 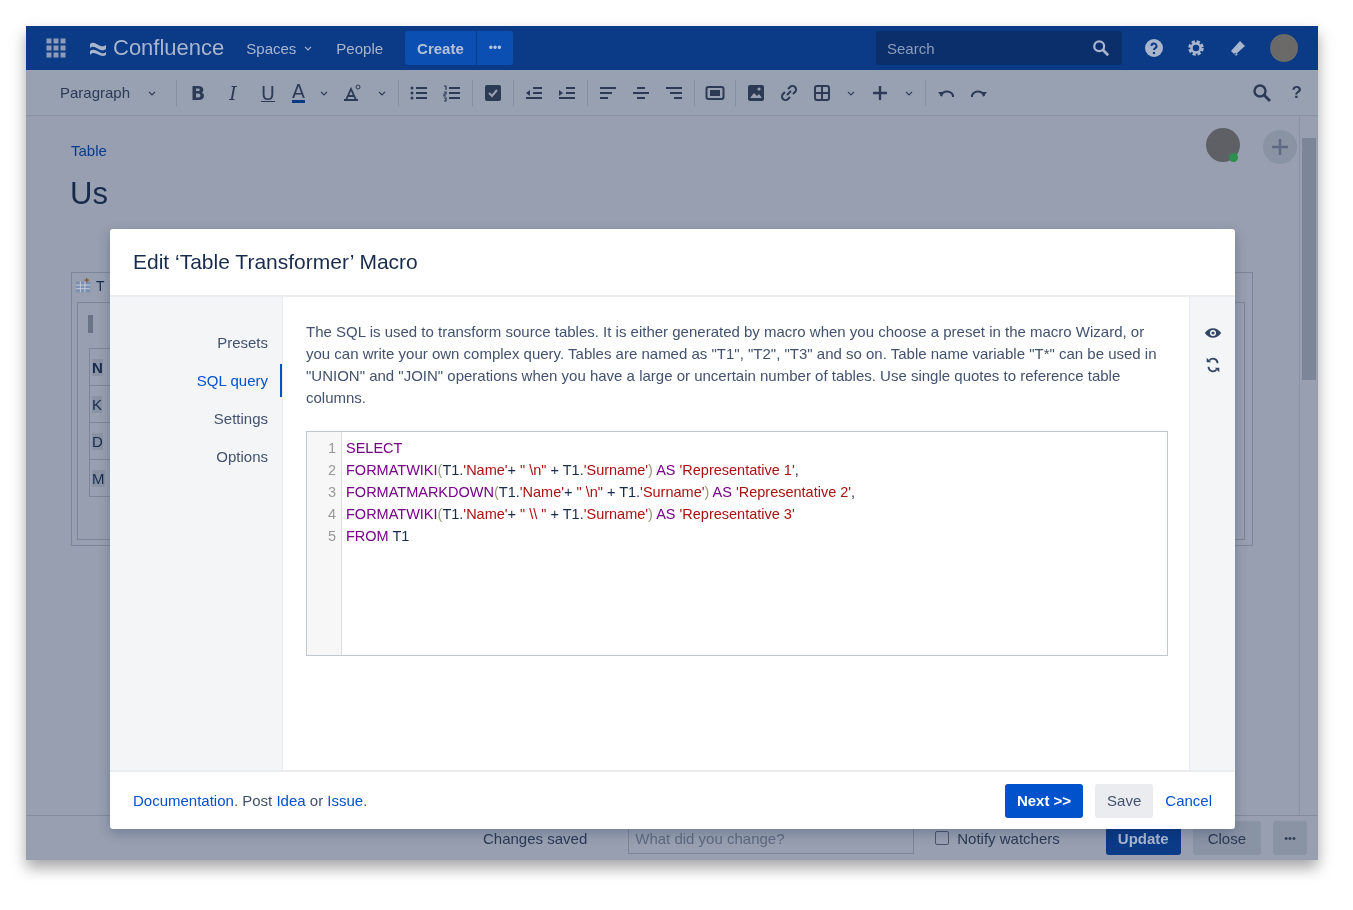 What do you see at coordinates (378, 536) in the screenshot?
I see `code-line: FROM T1` at bounding box center [378, 536].